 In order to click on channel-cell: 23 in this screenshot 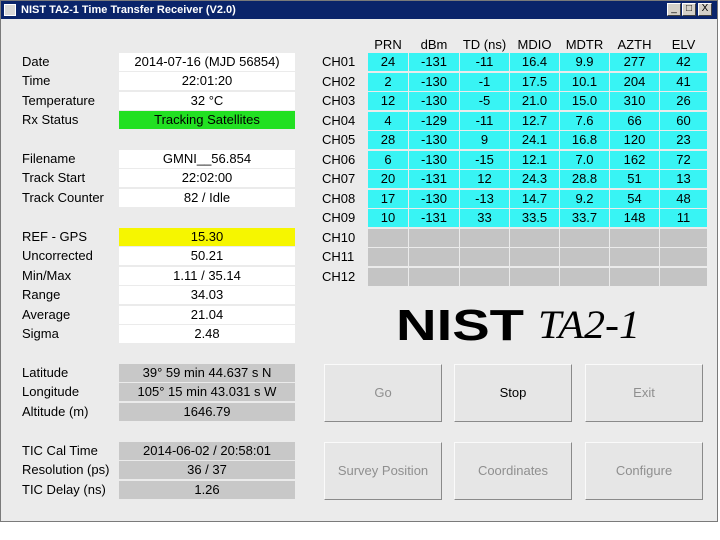, I will do `click(683, 140)`.